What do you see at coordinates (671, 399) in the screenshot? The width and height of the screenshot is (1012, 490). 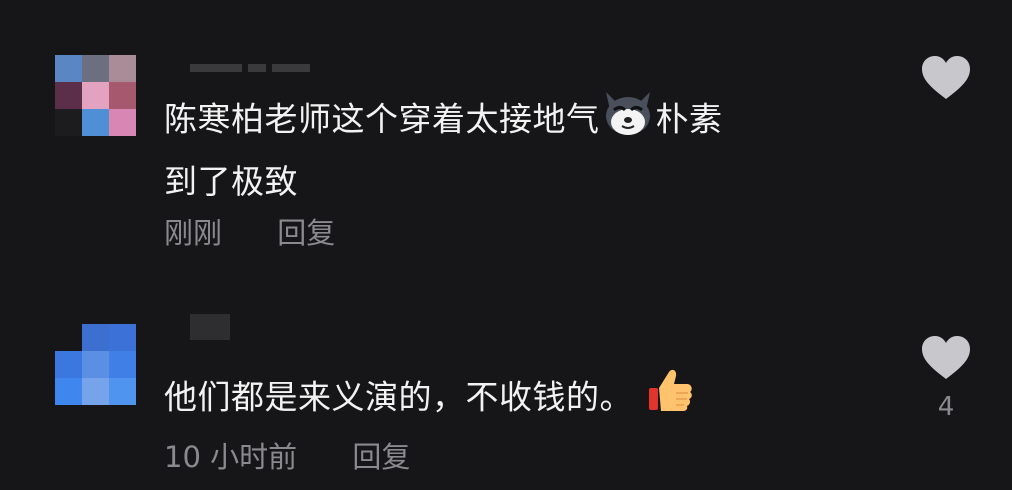 I see `thumbs-up-emoji-icon` at bounding box center [671, 399].